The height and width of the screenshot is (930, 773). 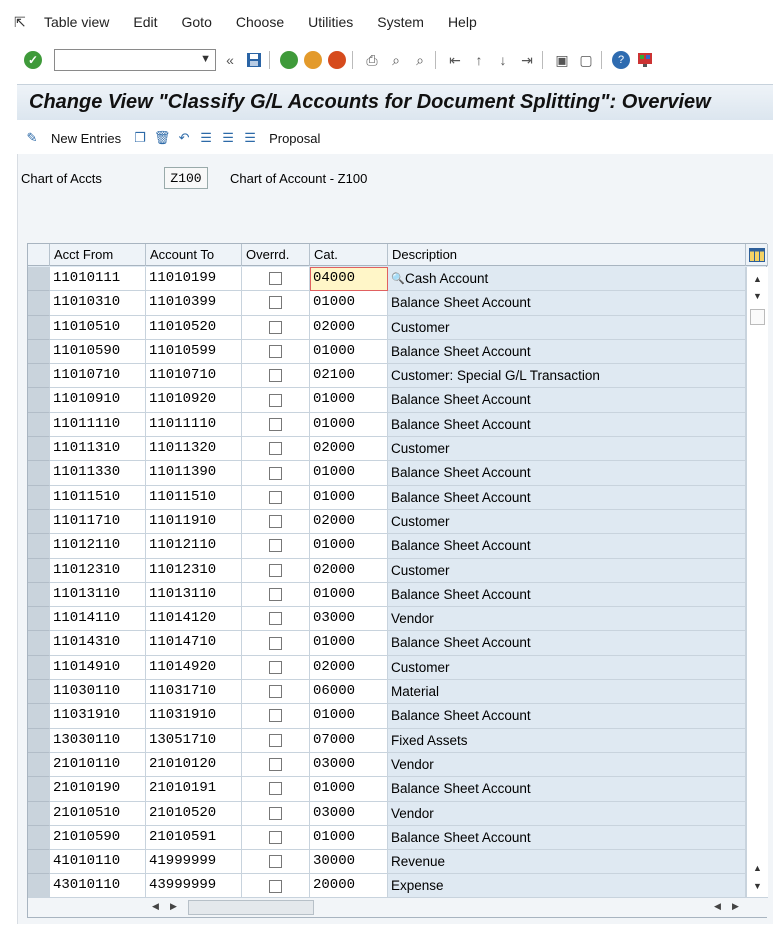 I want to click on category-cell: 07000, so click(x=349, y=740).